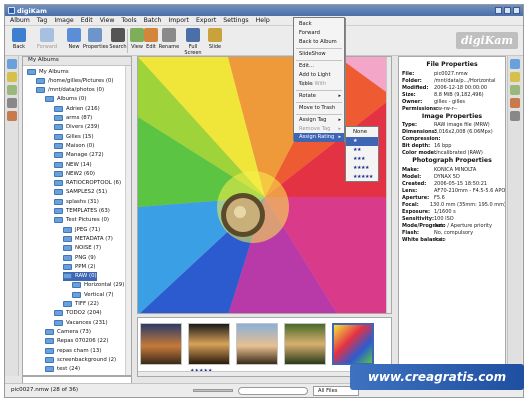  What do you see at coordinates (319, 96) in the screenshot?
I see `ctx-rotate: Rotate ▸` at bounding box center [319, 96].